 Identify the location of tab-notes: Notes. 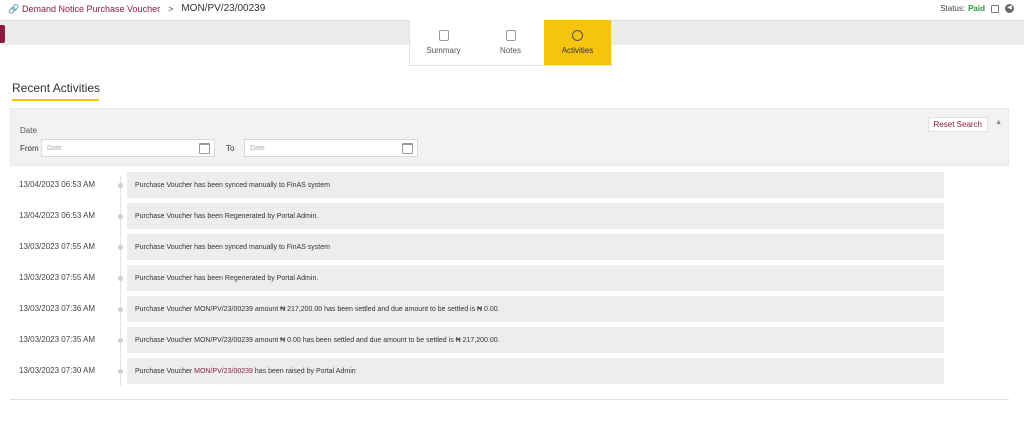
(510, 42).